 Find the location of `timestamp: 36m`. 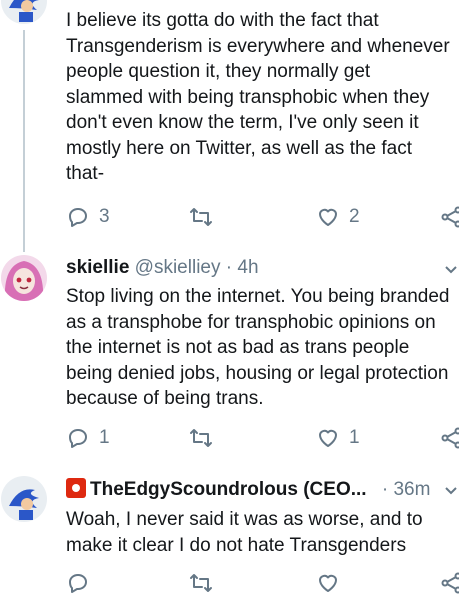

timestamp: 36m is located at coordinates (411, 489).